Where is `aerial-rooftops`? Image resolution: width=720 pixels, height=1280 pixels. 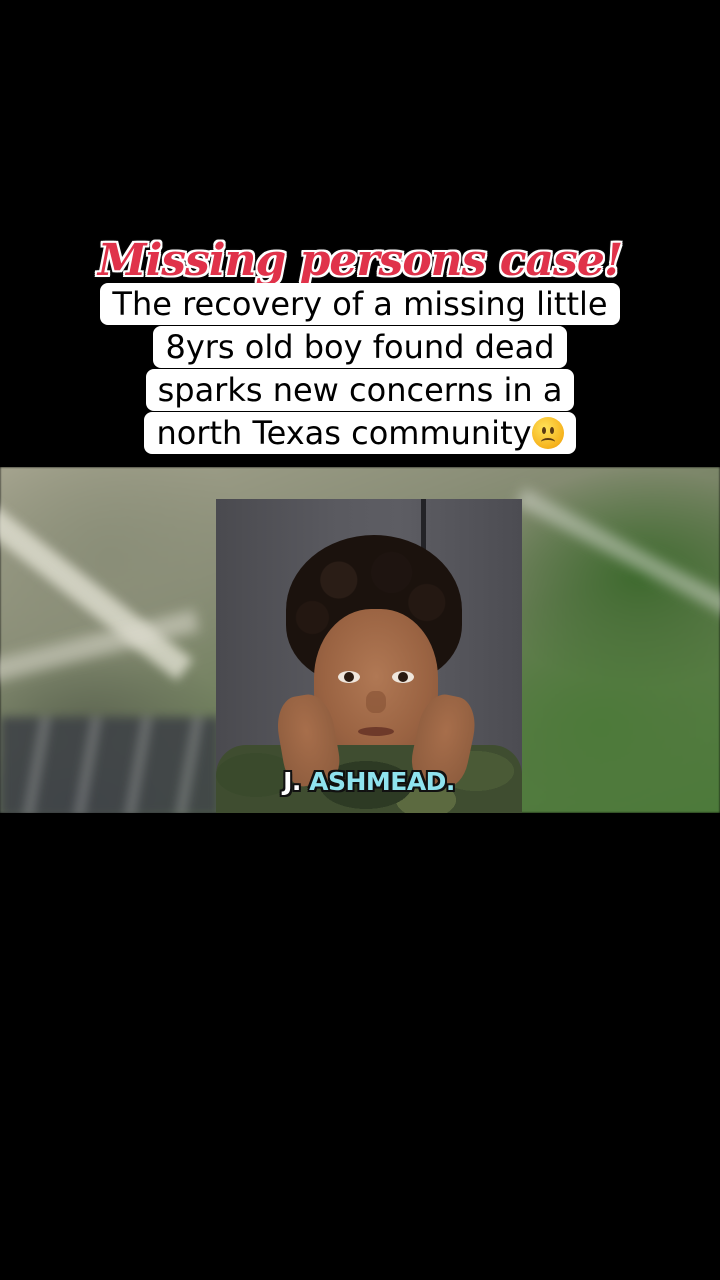 aerial-rooftops is located at coordinates (110, 765).